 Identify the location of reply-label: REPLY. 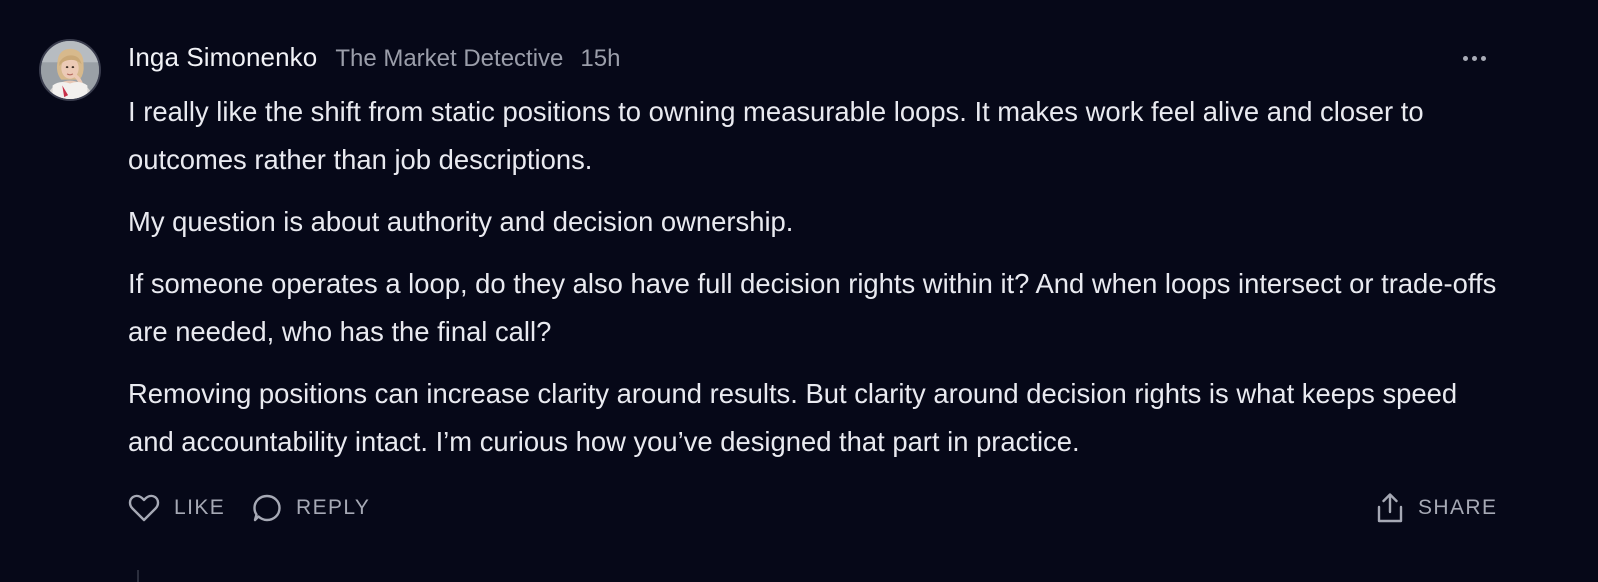
(333, 507).